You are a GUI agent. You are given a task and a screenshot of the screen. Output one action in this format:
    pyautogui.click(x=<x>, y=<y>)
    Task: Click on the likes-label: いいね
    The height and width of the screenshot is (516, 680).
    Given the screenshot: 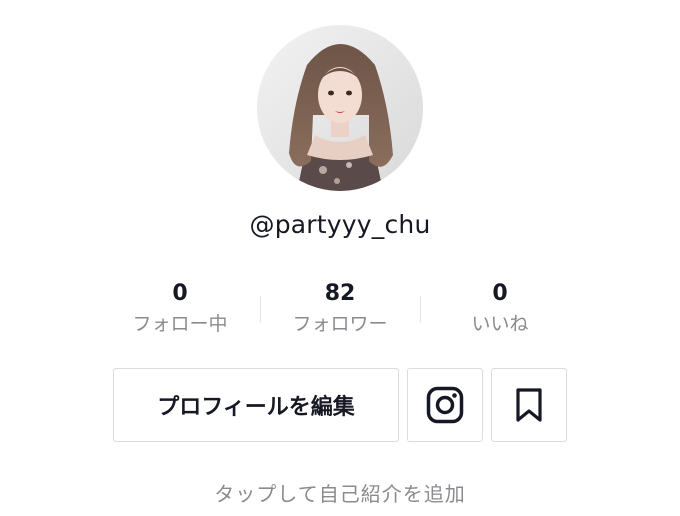 What is the action you would take?
    pyautogui.click(x=500, y=324)
    